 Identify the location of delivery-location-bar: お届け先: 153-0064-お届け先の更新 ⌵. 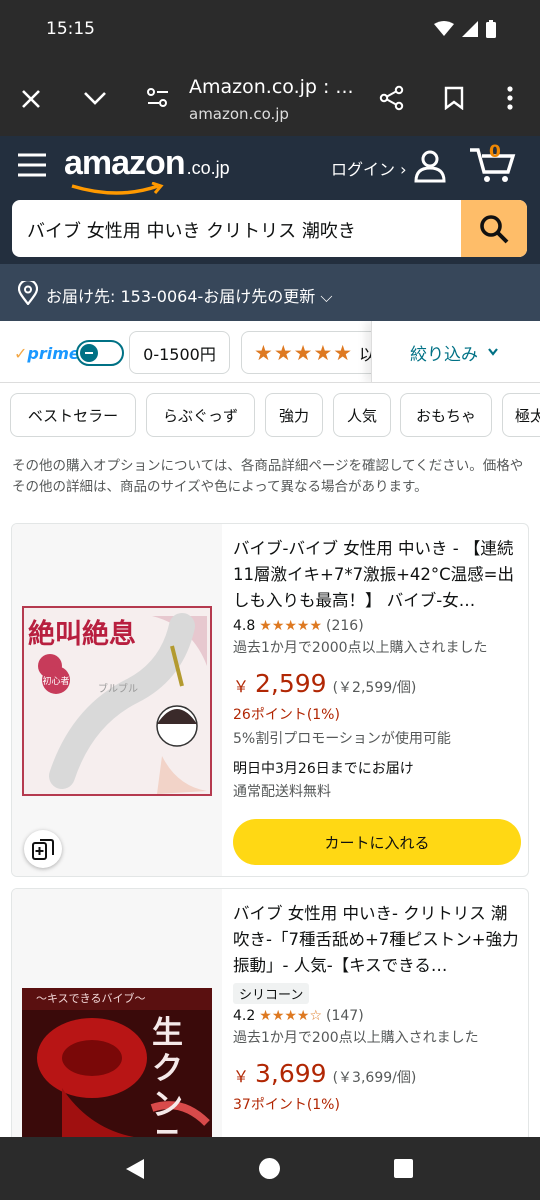
(270, 292).